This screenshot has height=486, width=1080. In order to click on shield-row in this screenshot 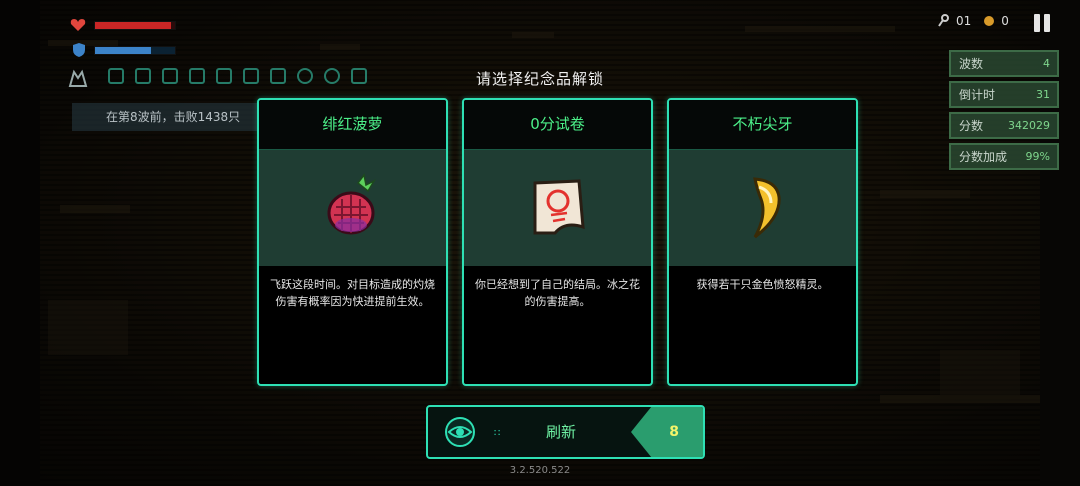, I will do `click(124, 50)`.